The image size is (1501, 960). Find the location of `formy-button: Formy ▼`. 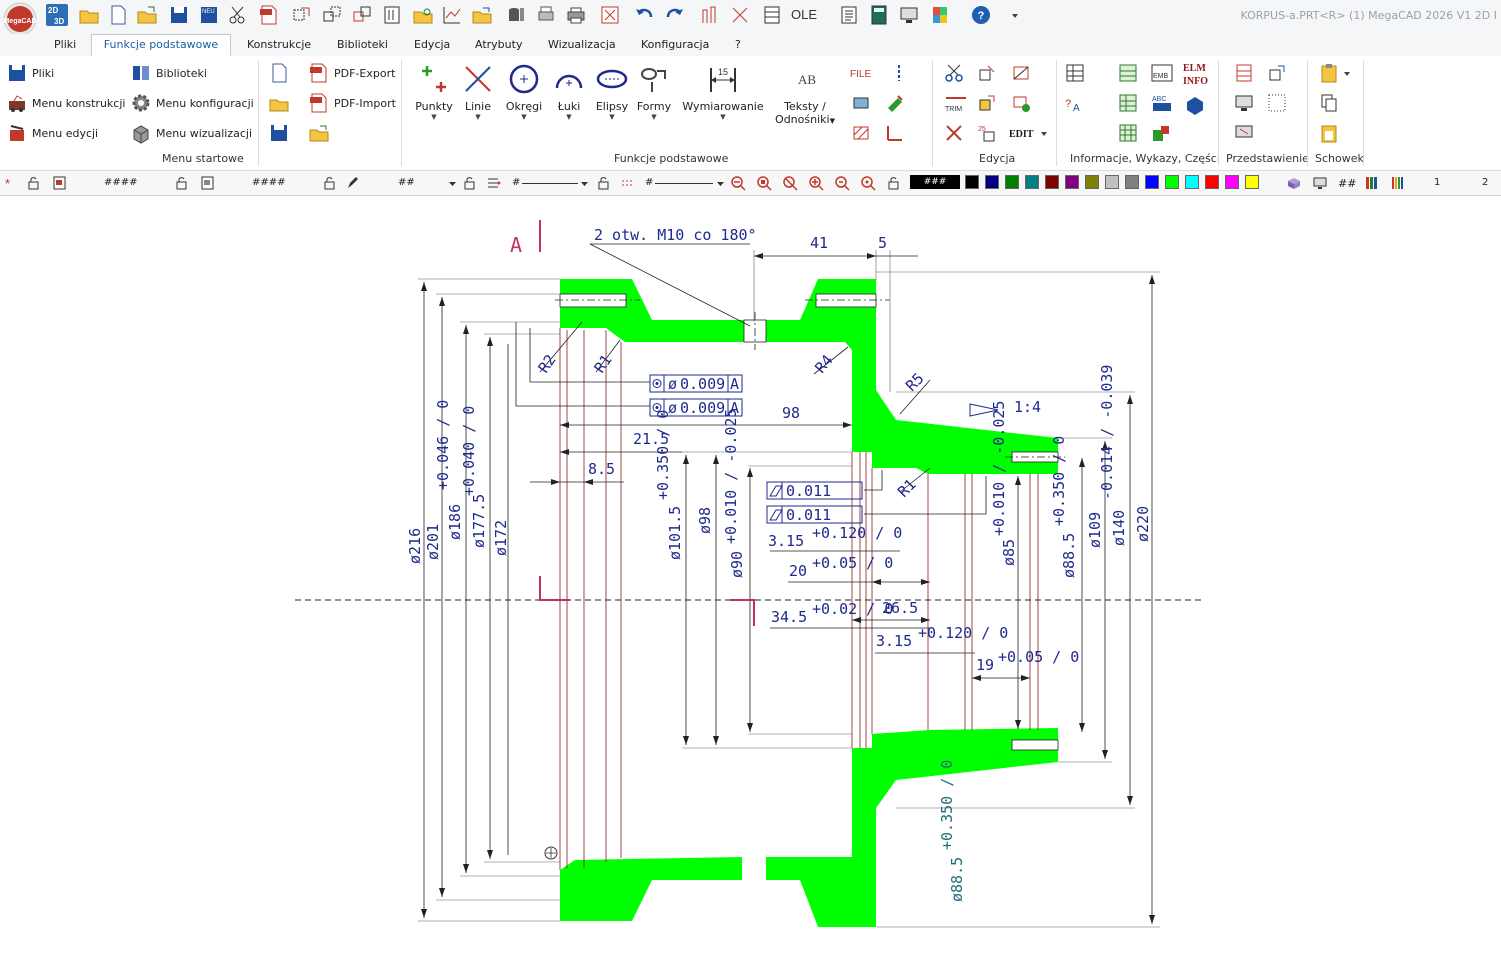

formy-button: Formy ▼ is located at coordinates (654, 91).